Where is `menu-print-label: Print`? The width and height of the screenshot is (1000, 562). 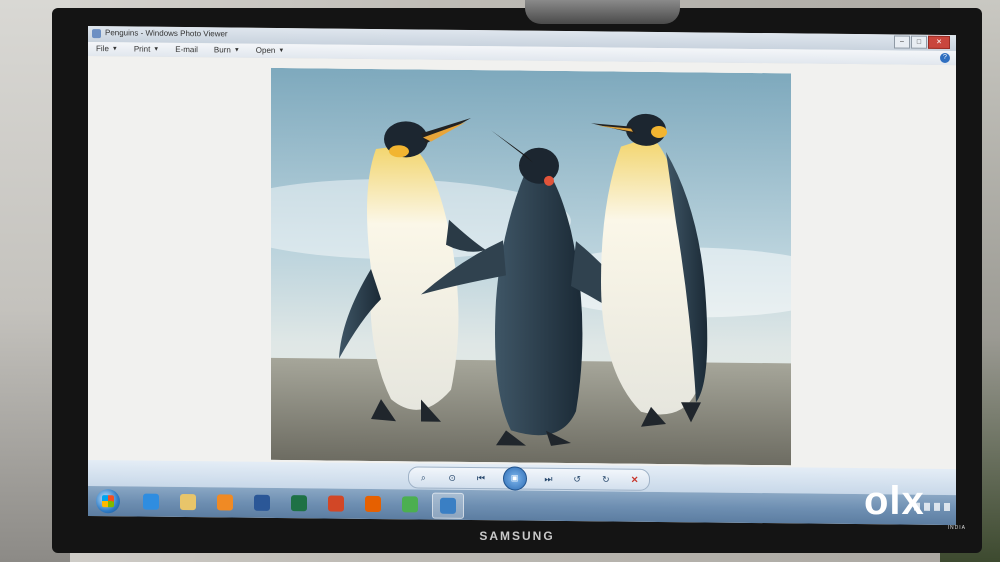
menu-print-label: Print is located at coordinates (142, 49).